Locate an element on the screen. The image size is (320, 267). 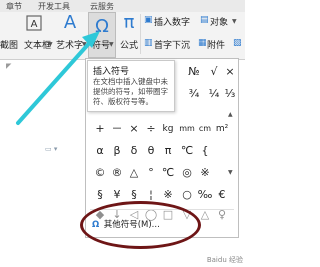
annotation-ellipse is located at coordinates (140, 225).